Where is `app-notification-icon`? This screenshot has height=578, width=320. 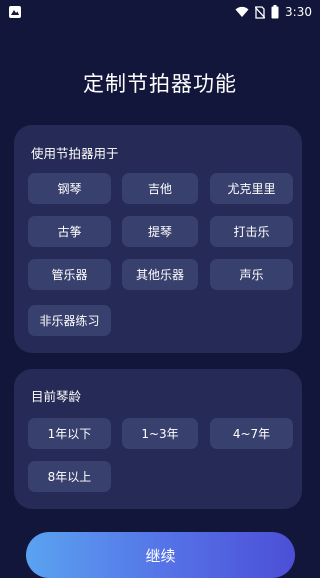 app-notification-icon is located at coordinates (15, 12).